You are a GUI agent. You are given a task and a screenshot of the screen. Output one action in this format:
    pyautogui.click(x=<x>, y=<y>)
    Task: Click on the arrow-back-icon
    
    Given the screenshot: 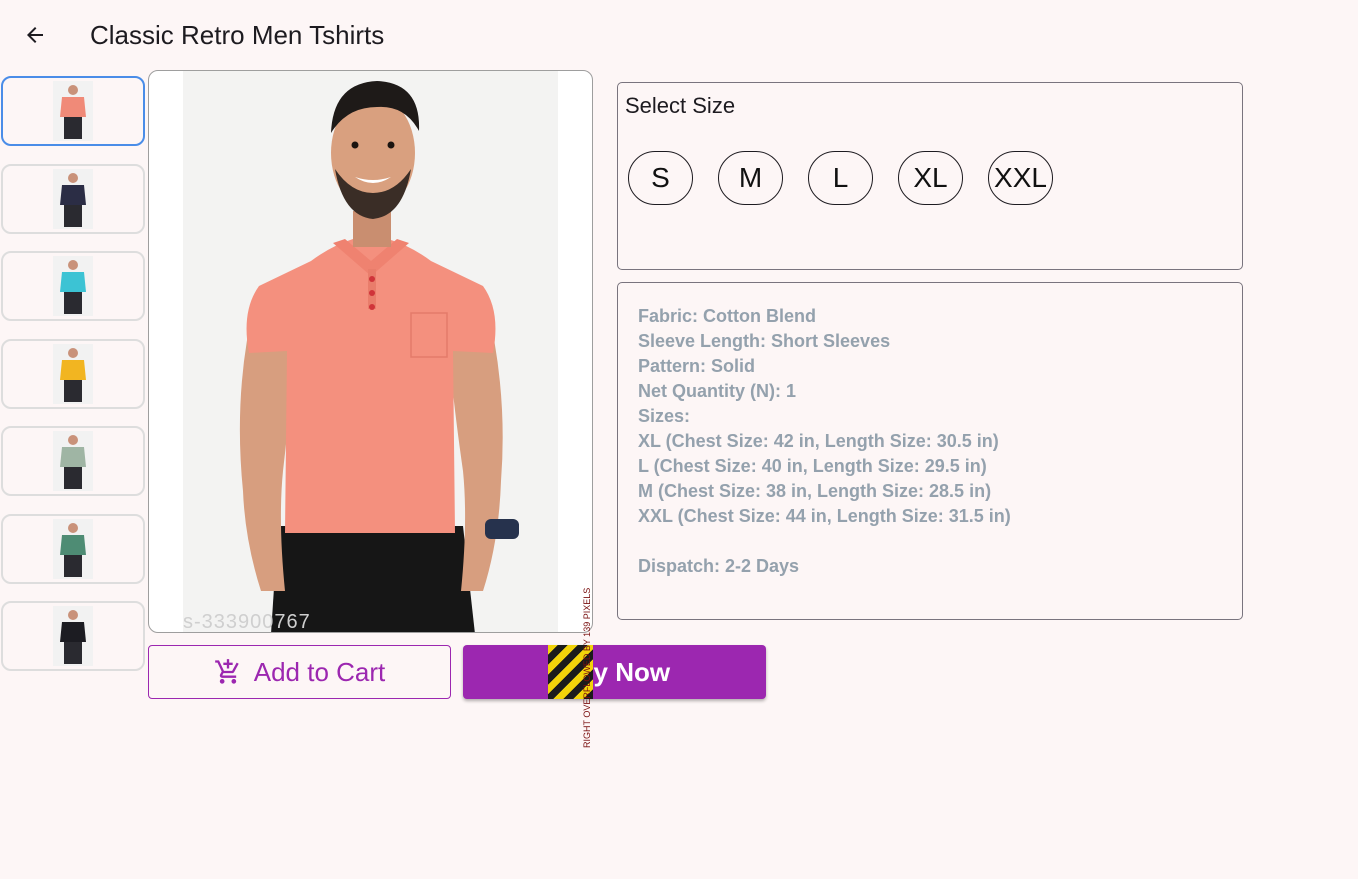 What is the action you would take?
    pyautogui.click(x=35, y=35)
    